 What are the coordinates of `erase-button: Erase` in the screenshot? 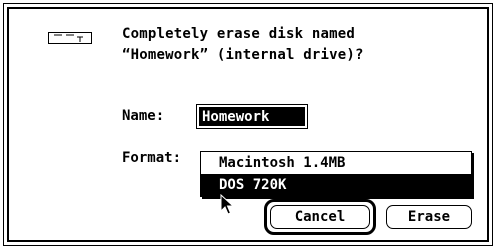 It's located at (429, 217).